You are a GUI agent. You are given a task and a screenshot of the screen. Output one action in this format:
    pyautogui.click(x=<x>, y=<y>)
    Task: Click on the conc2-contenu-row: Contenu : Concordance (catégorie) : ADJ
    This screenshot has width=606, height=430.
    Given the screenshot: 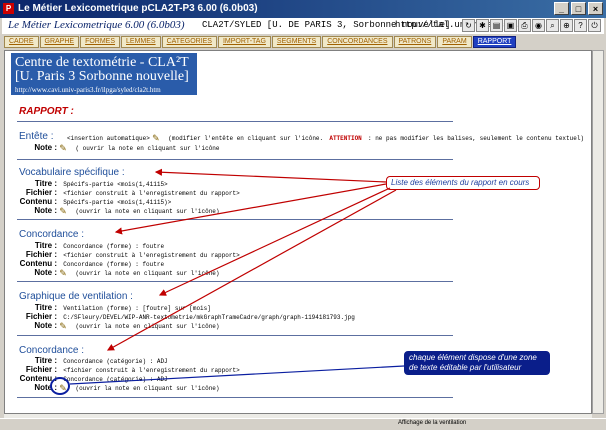 What is the action you would take?
    pyautogui.click(x=93, y=378)
    